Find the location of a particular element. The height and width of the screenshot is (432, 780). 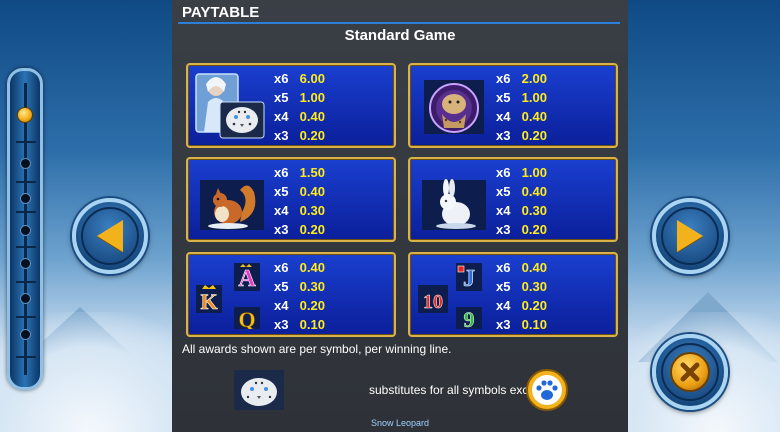

section-subtitle: Standard Game is located at coordinates (400, 35).